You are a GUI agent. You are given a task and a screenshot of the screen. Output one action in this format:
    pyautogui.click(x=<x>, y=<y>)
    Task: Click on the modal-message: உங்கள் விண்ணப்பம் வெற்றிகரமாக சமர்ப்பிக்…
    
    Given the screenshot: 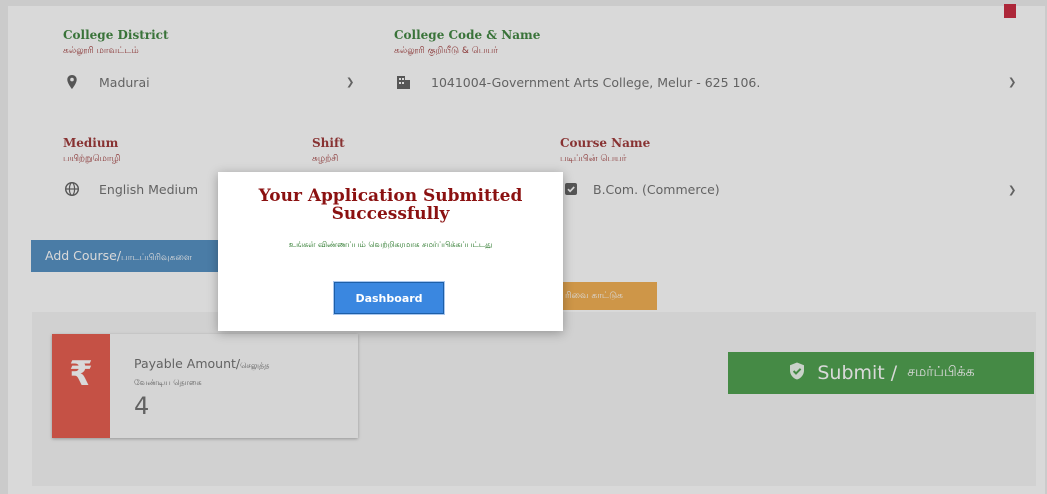 What is the action you would take?
    pyautogui.click(x=390, y=244)
    